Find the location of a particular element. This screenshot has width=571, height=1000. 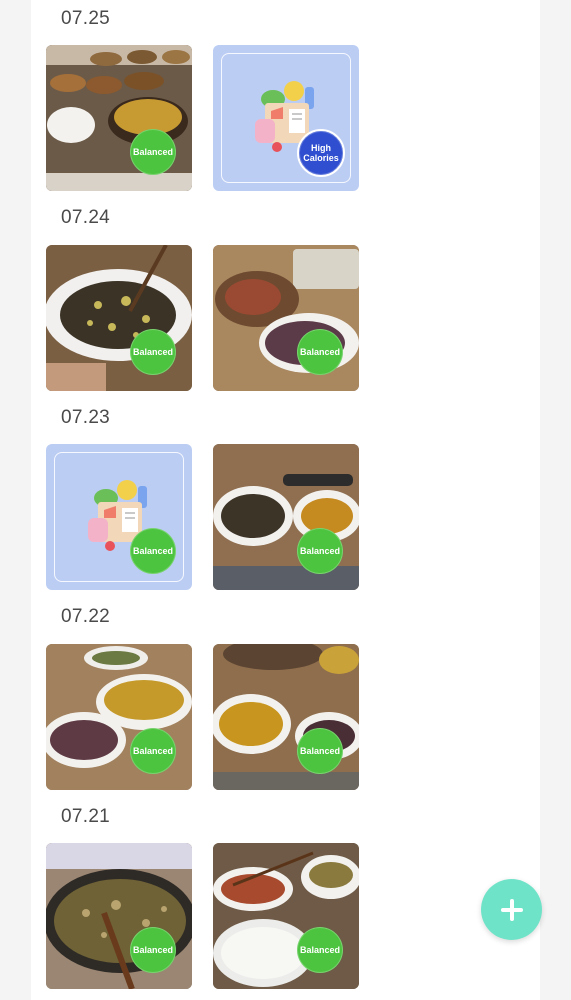

nutrition-badge: High Calories is located at coordinates (321, 153).